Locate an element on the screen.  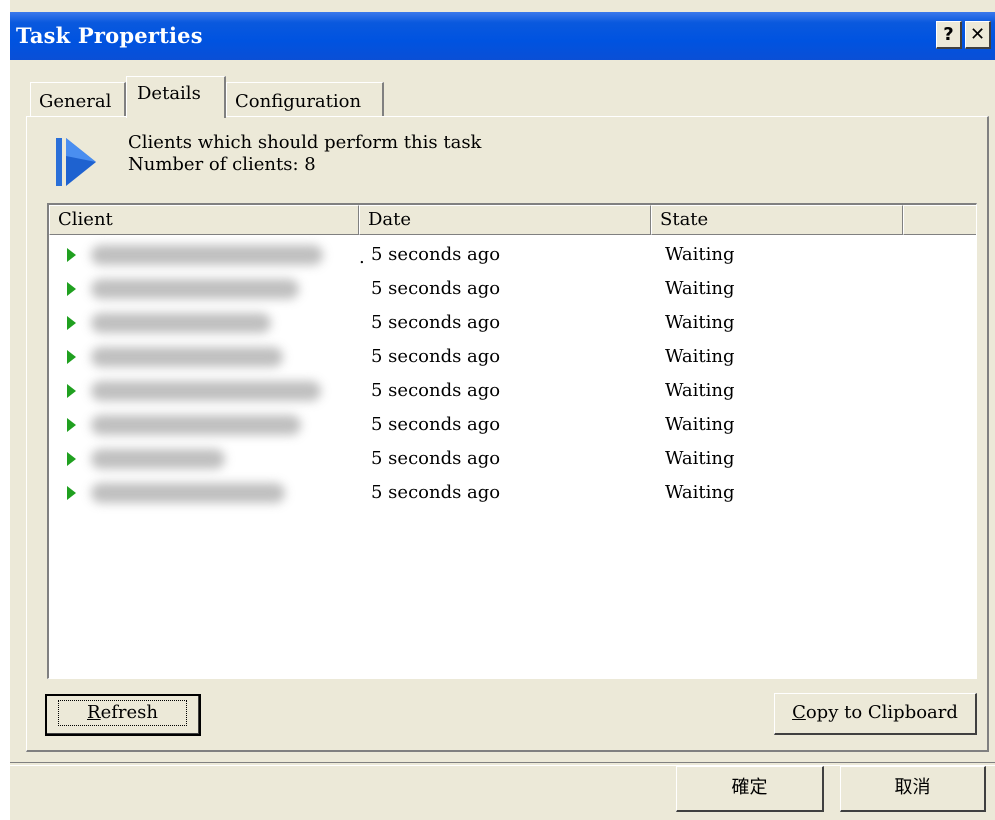
list-header: Client Date State is located at coordinates (512, 221).